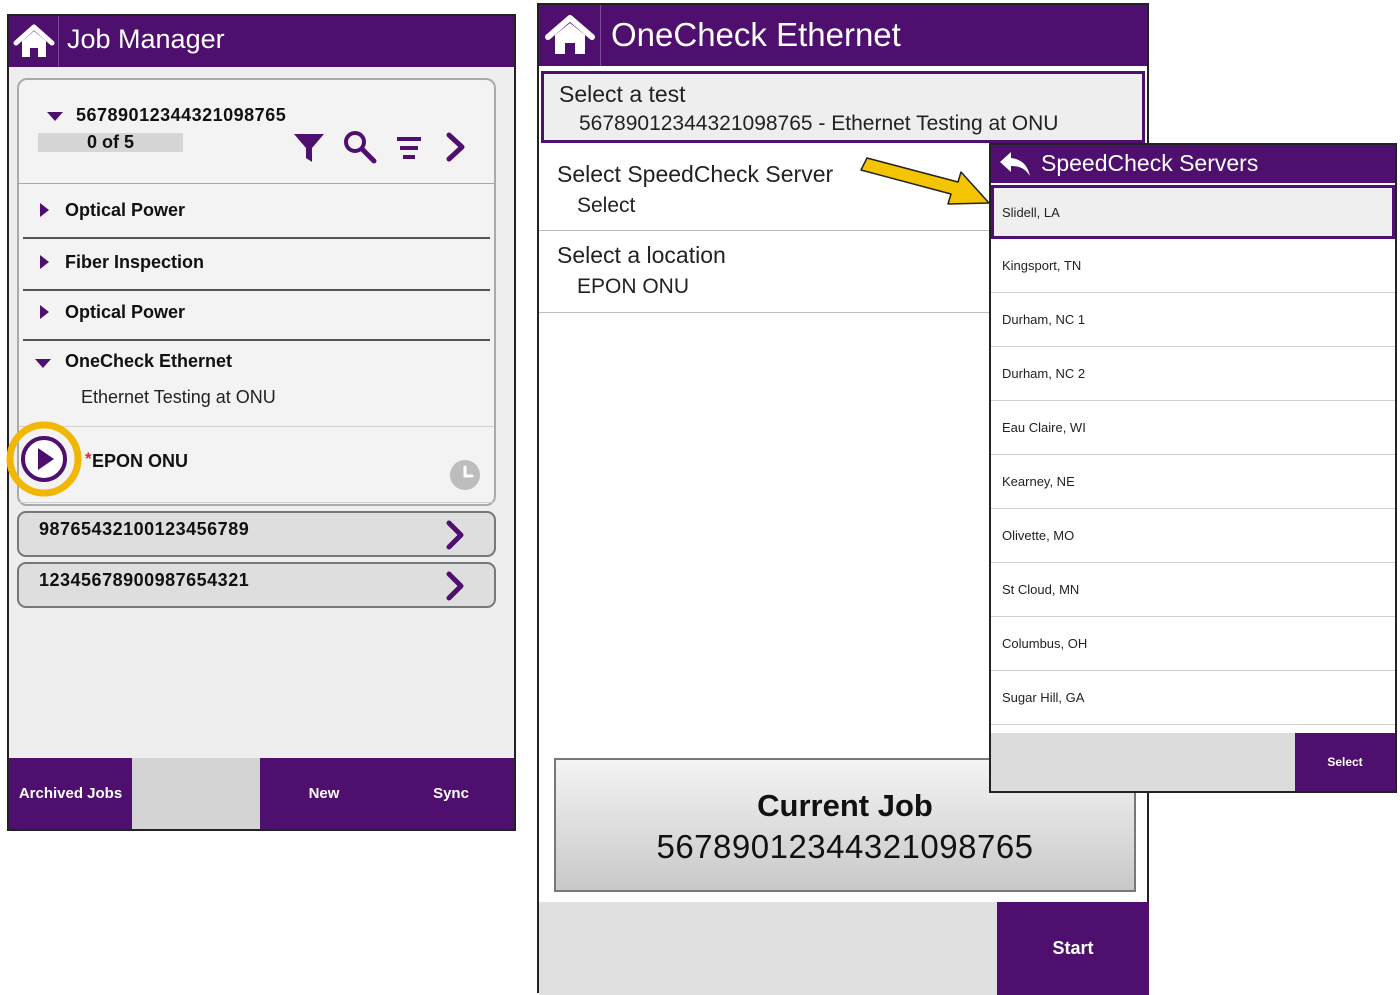 The height and width of the screenshot is (995, 1400). I want to click on select-server-label: Select SpeedCheck Server, so click(695, 174).